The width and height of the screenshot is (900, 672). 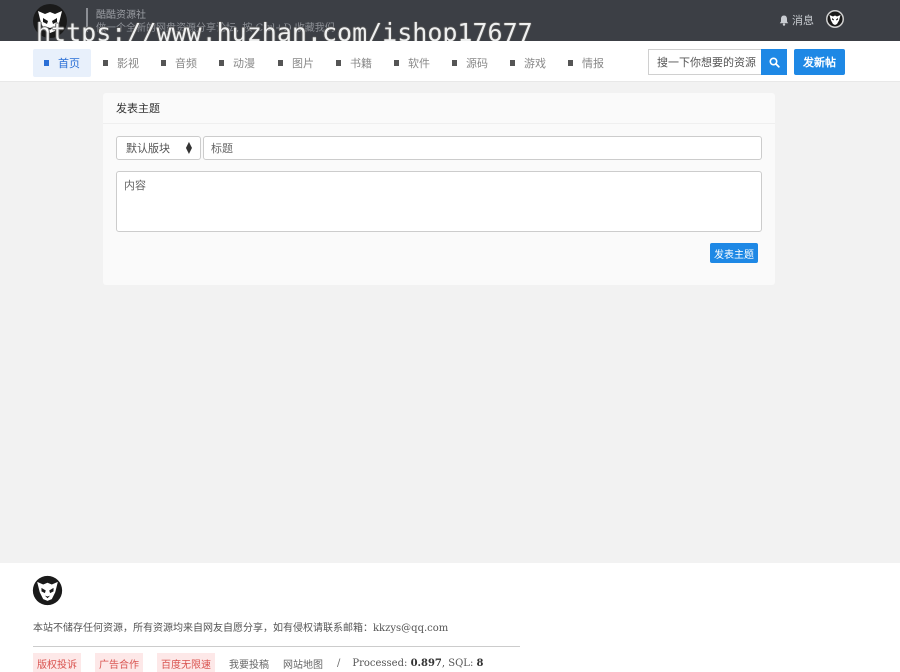 I want to click on title-input, so click(x=482, y=148).